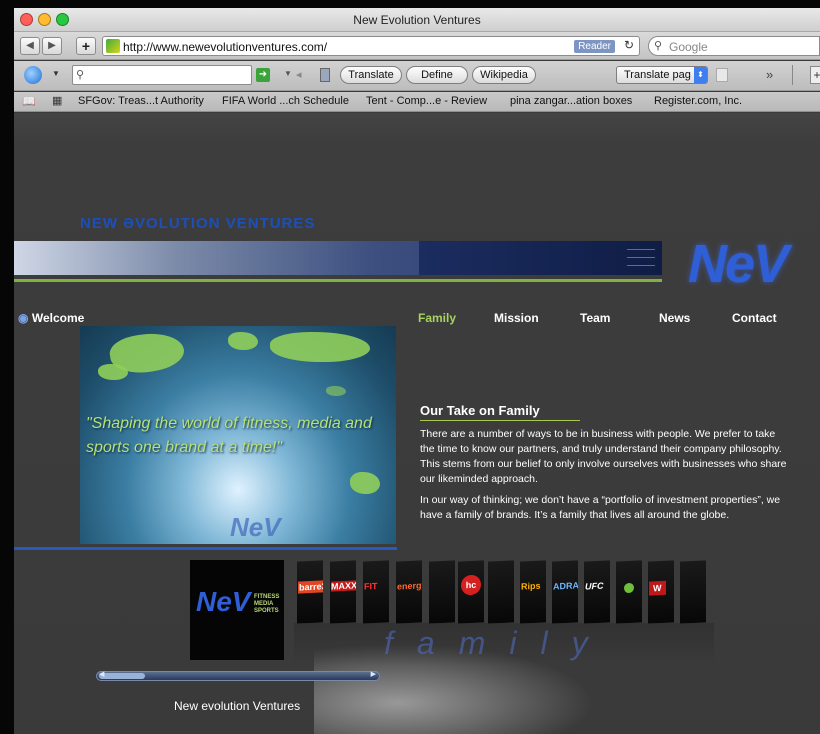 The image size is (820, 734). I want to click on scroll-left-icon: ◀, so click(101, 674).